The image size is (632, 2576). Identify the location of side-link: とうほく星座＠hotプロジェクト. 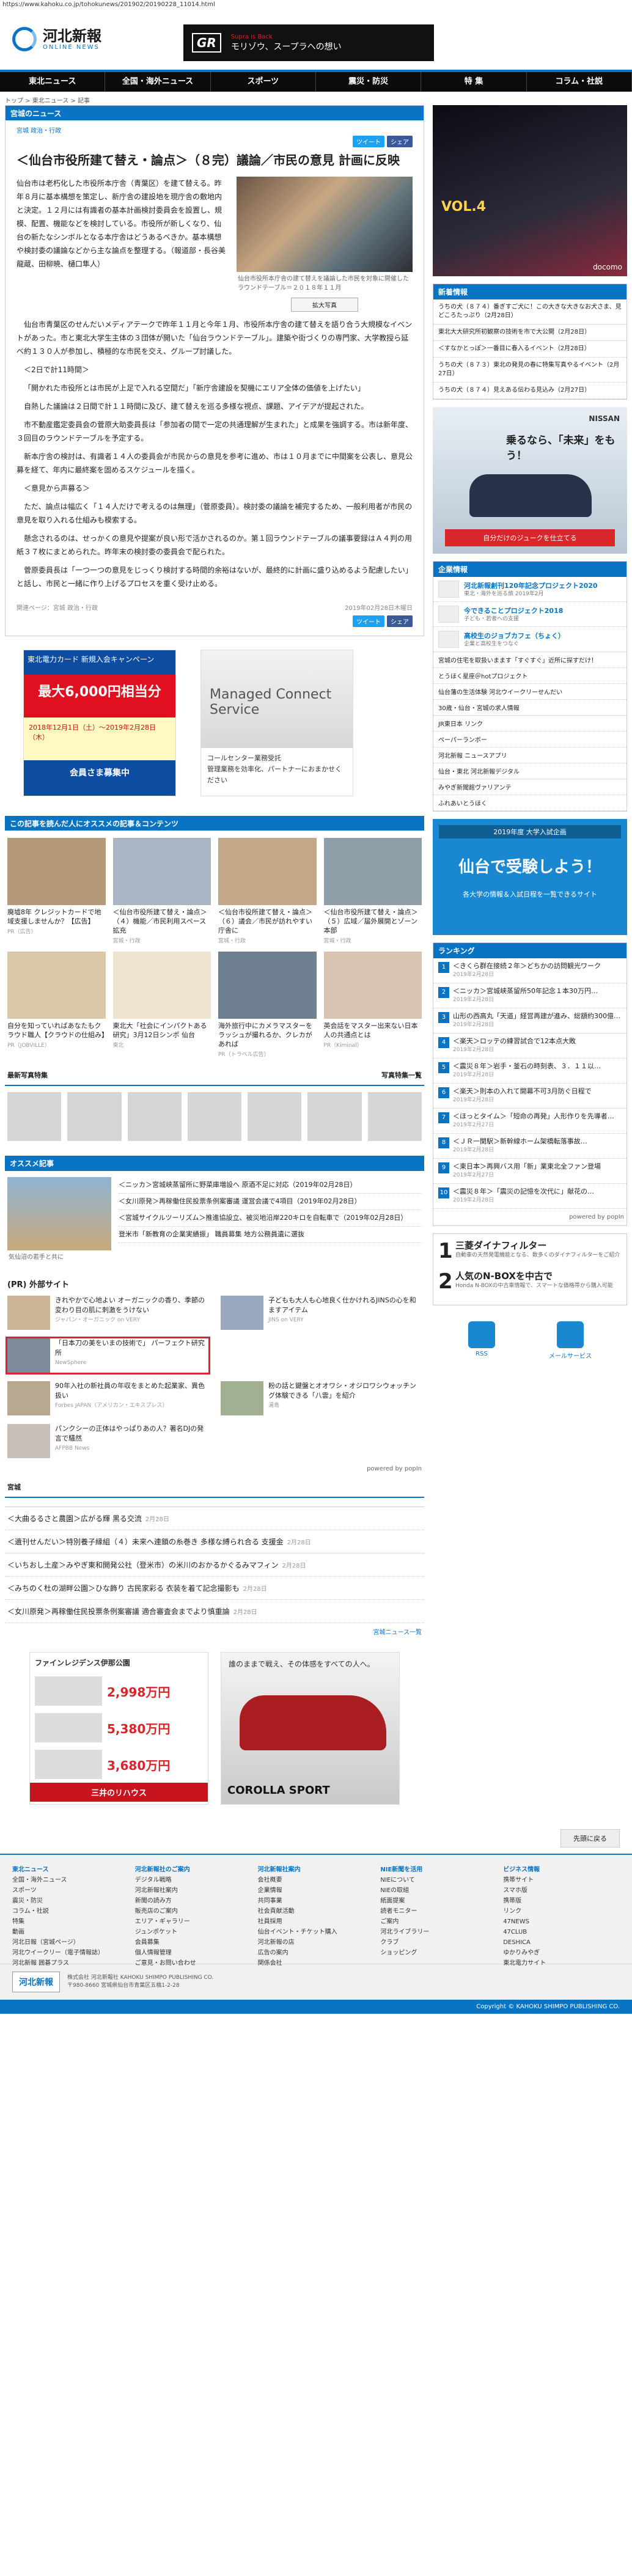
(529, 676).